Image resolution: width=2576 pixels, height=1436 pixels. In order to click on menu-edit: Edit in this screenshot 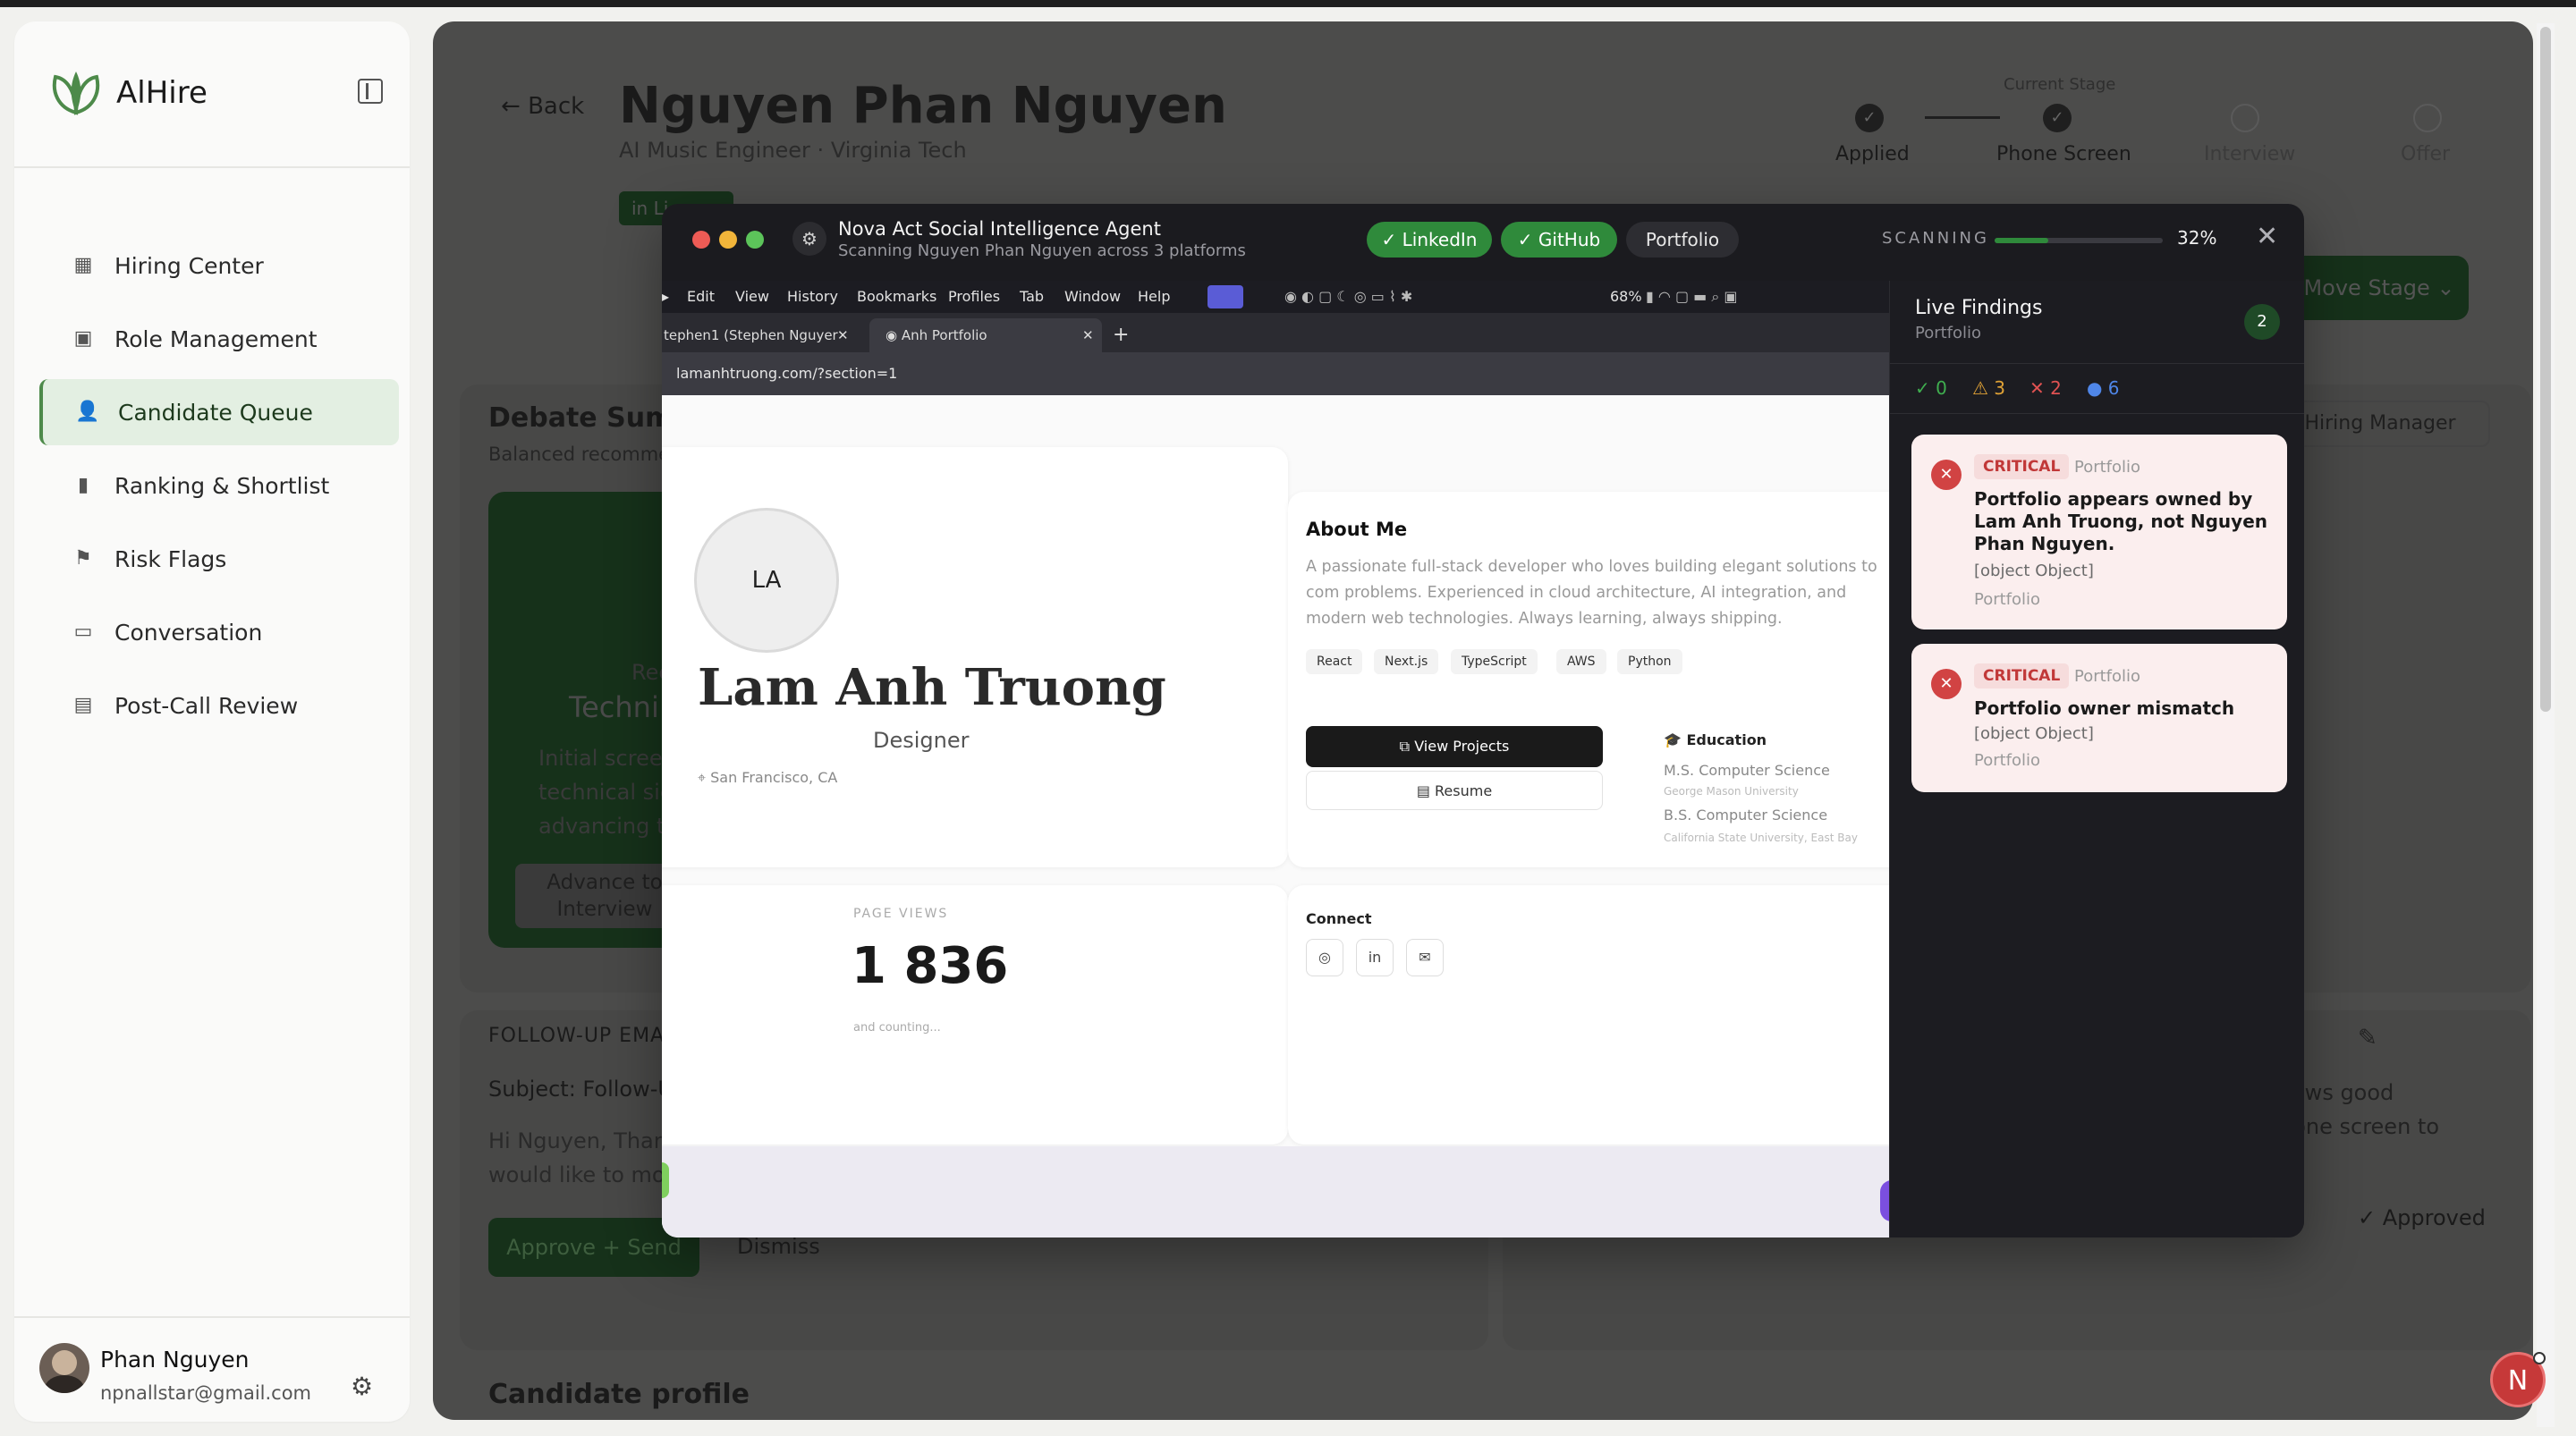, I will do `click(701, 296)`.